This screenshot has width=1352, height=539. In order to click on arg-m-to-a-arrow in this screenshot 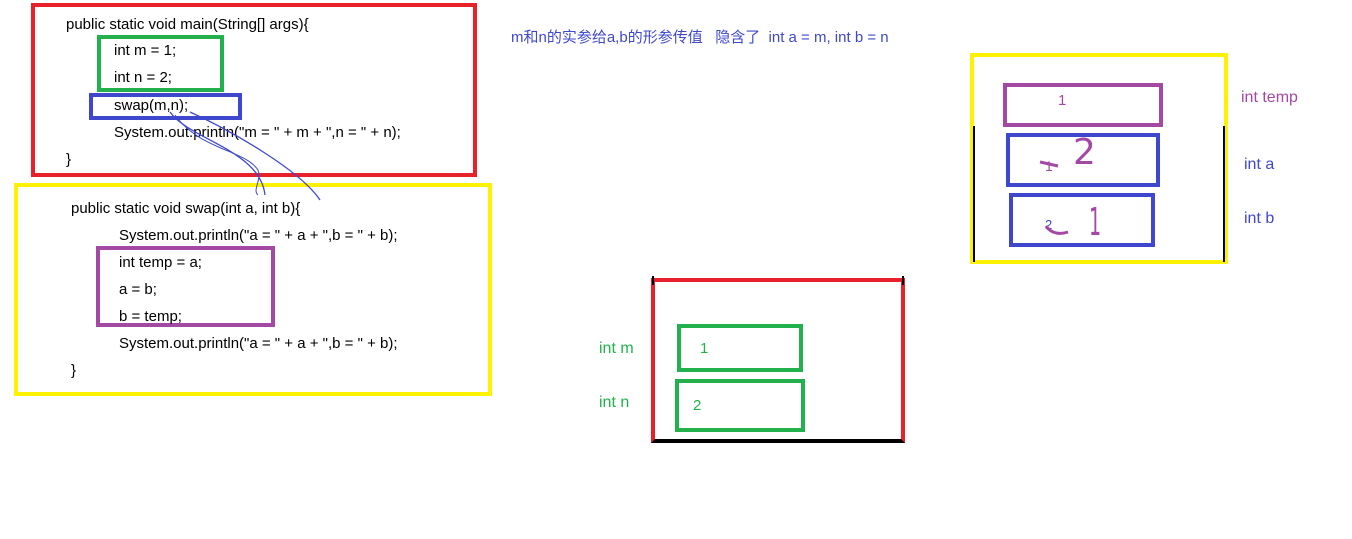, I will do `click(217, 153)`.